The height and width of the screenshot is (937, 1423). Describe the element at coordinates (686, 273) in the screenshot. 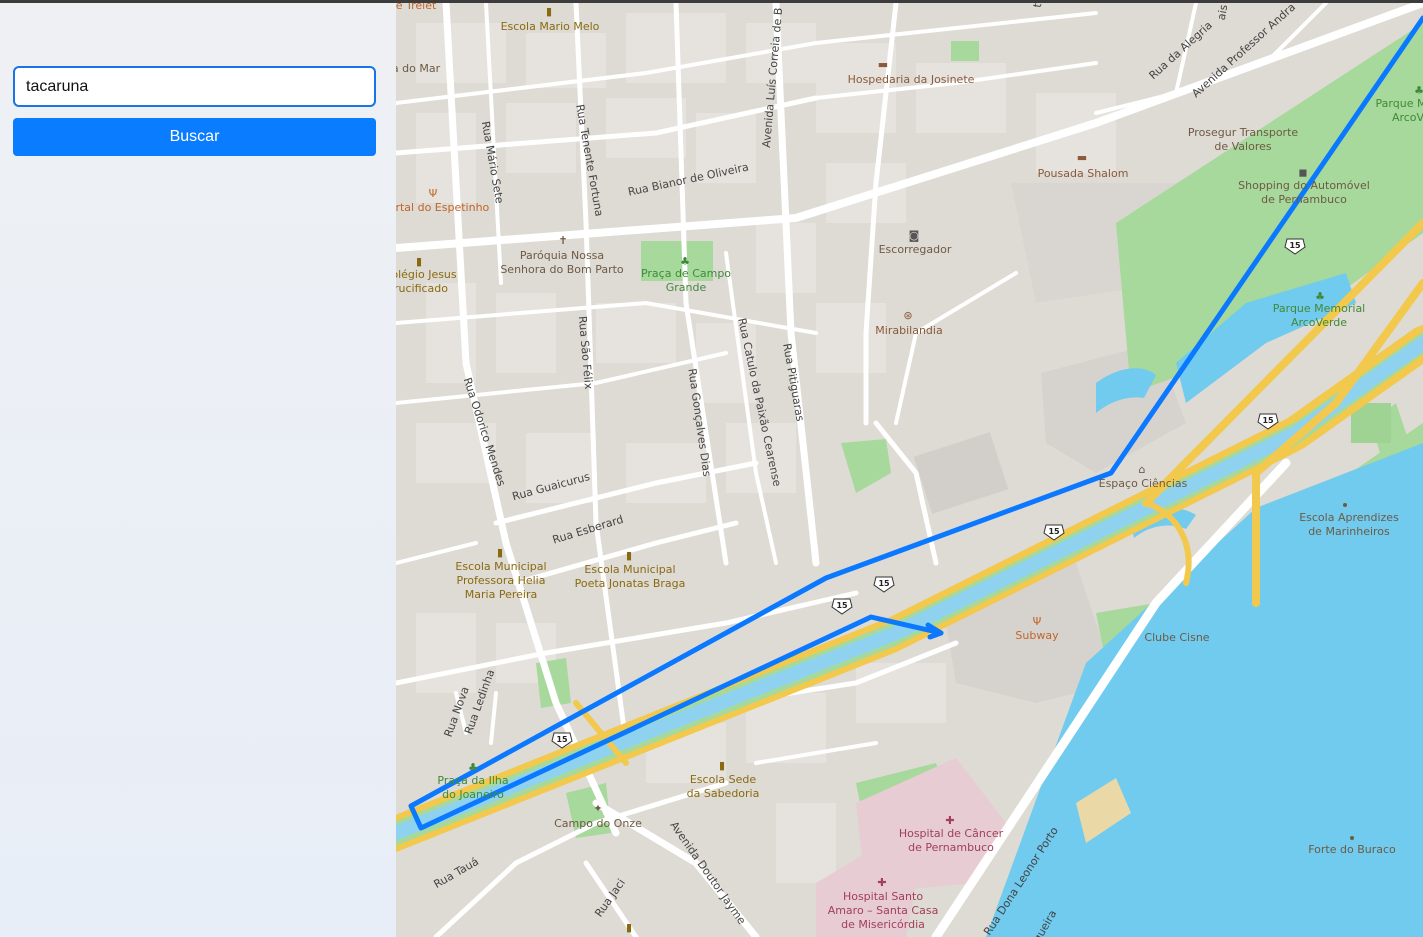

I see `poi-label: Praça de Campo` at that location.